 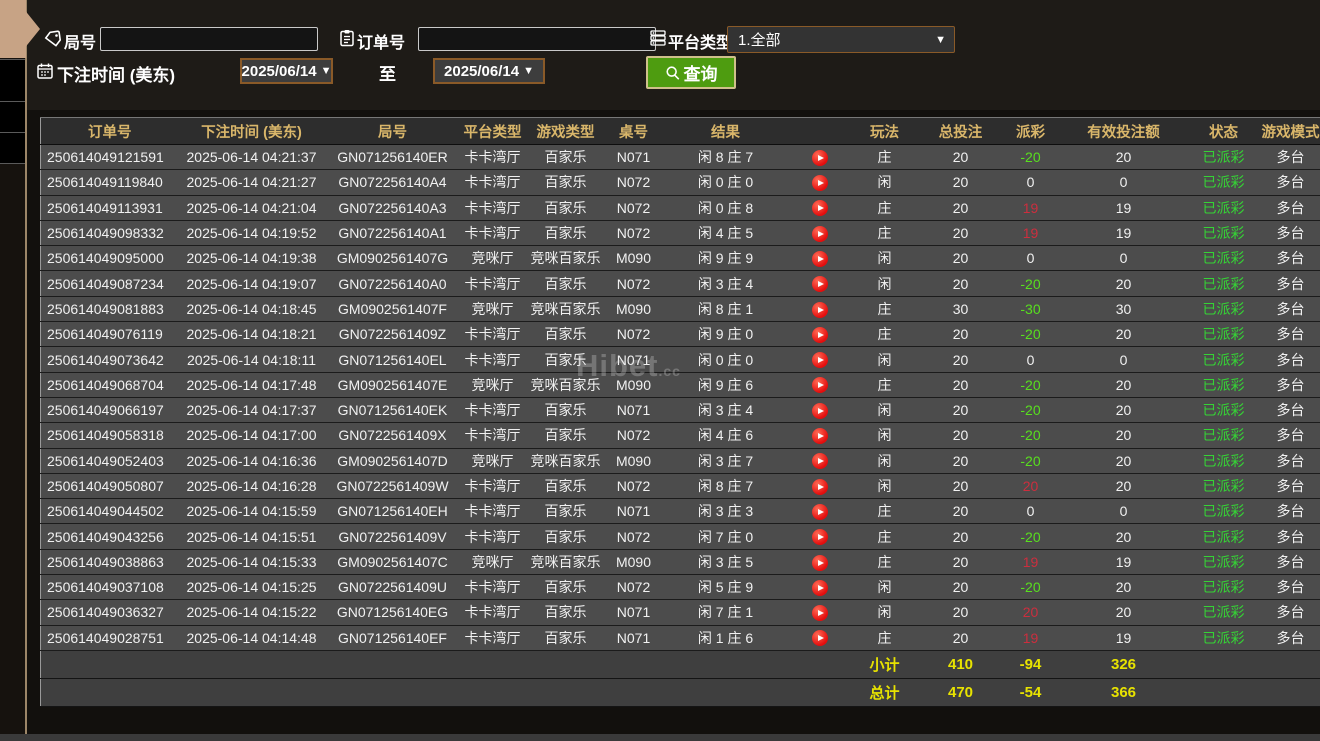 I want to click on game-number: GN072256140A3, so click(x=392, y=207).